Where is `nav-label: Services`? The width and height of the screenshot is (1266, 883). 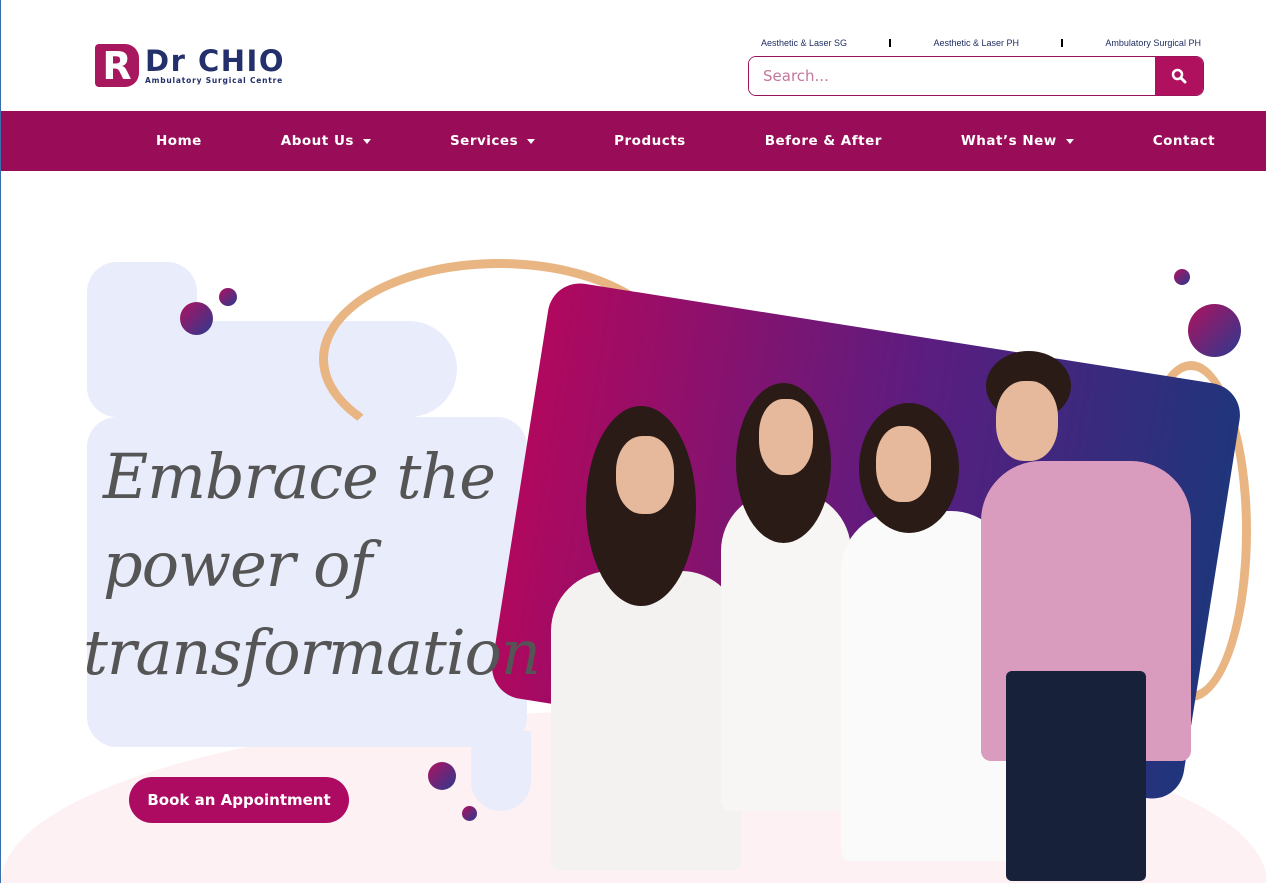 nav-label: Services is located at coordinates (484, 141).